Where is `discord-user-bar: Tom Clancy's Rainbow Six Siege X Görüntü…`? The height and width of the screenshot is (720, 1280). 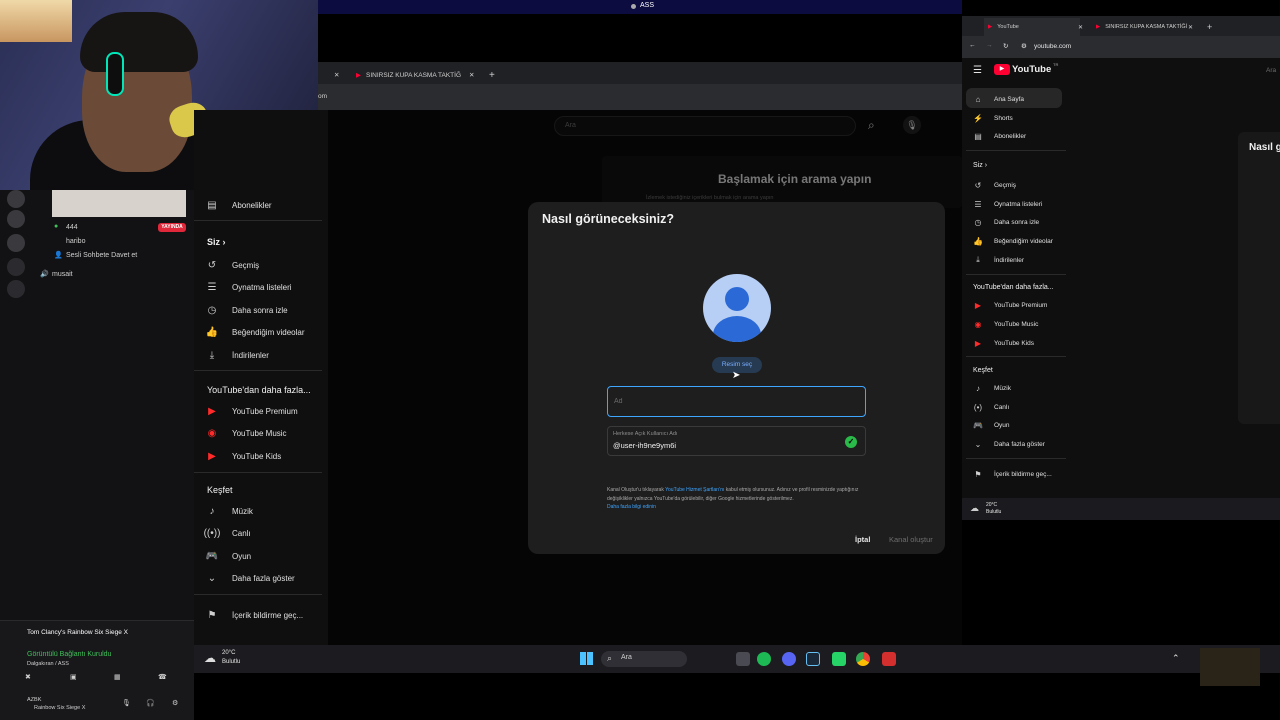 discord-user-bar: Tom Clancy's Rainbow Six Siege X Görüntü… is located at coordinates (97, 670).